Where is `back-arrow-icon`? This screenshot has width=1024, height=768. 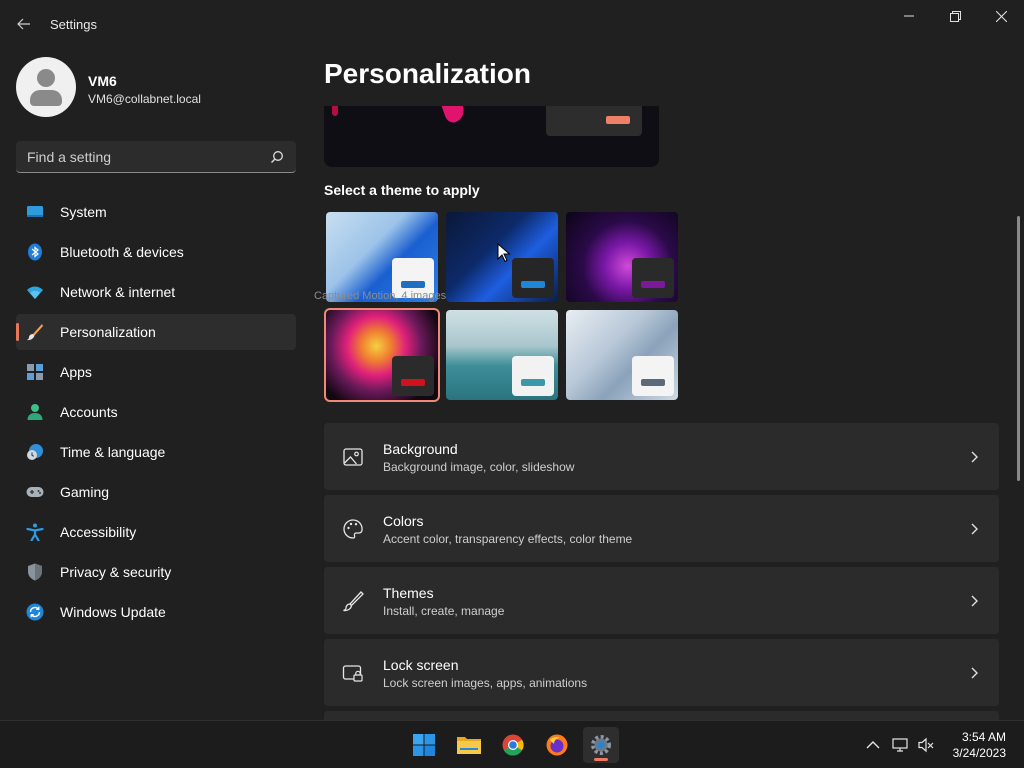 back-arrow-icon is located at coordinates (23, 24).